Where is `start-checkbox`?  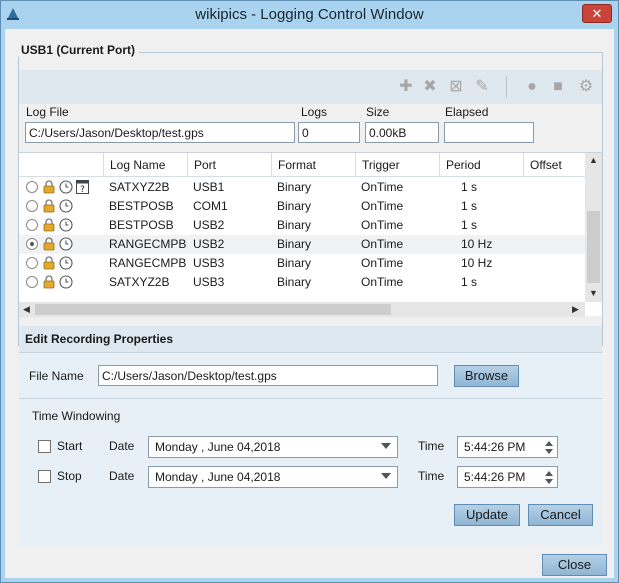
start-checkbox is located at coordinates (44, 446).